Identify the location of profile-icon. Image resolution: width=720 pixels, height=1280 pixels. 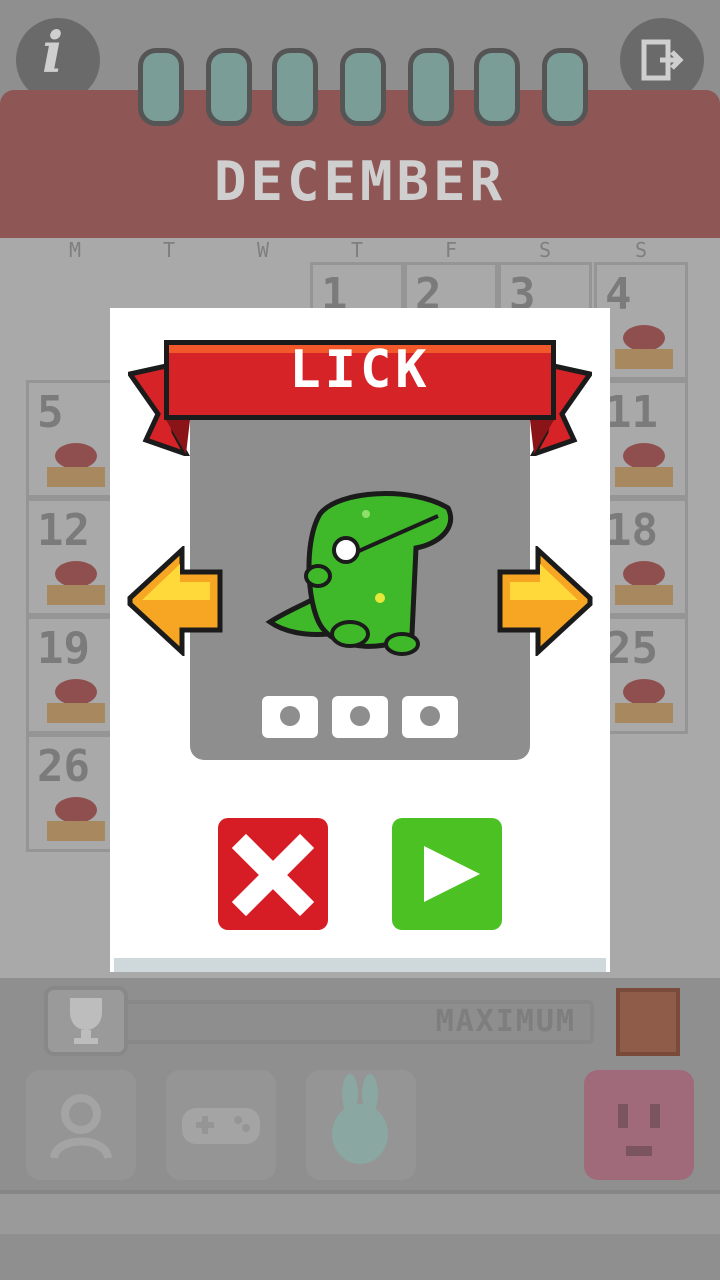
(81, 1127).